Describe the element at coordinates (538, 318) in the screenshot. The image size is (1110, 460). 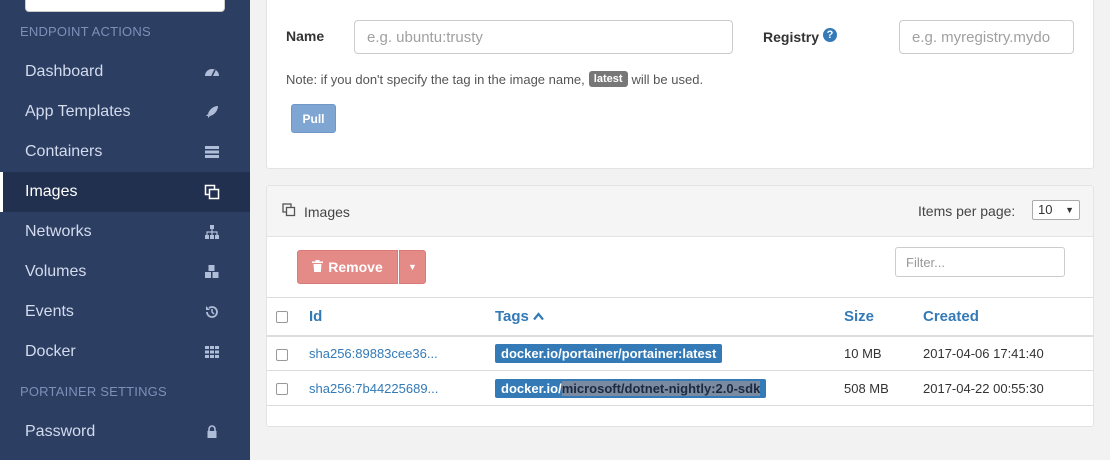
I see `sort-chevron-up-icon` at that location.